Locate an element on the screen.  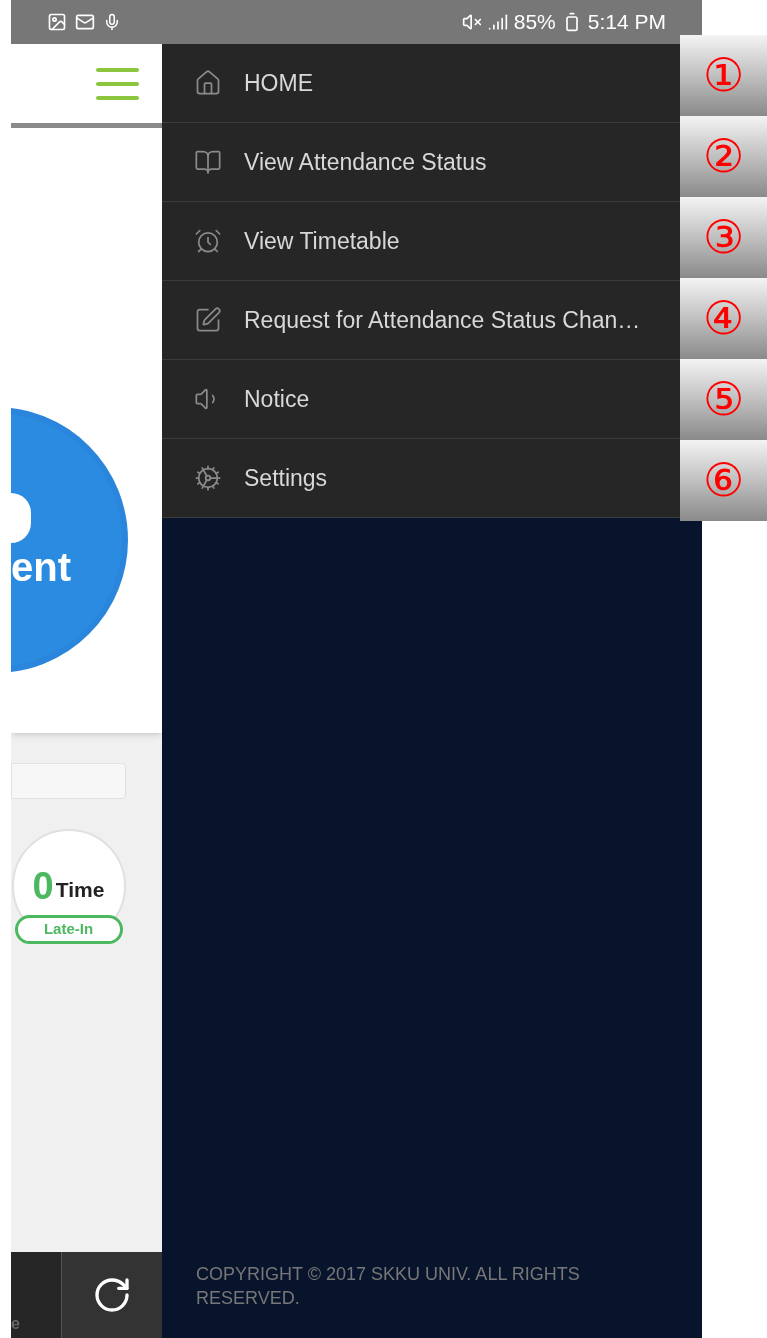
refresh-button is located at coordinates (111, 1295).